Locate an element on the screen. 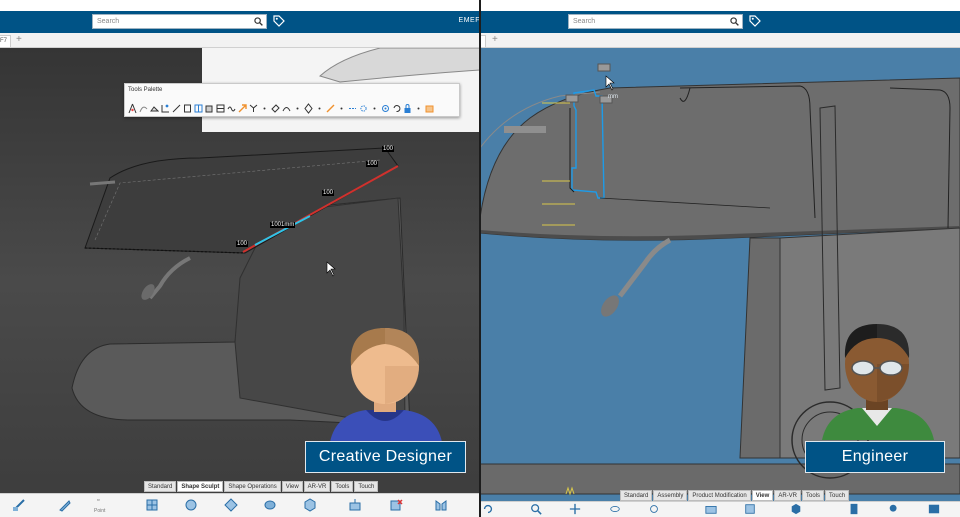  lookat-icon is located at coordinates (654, 509).